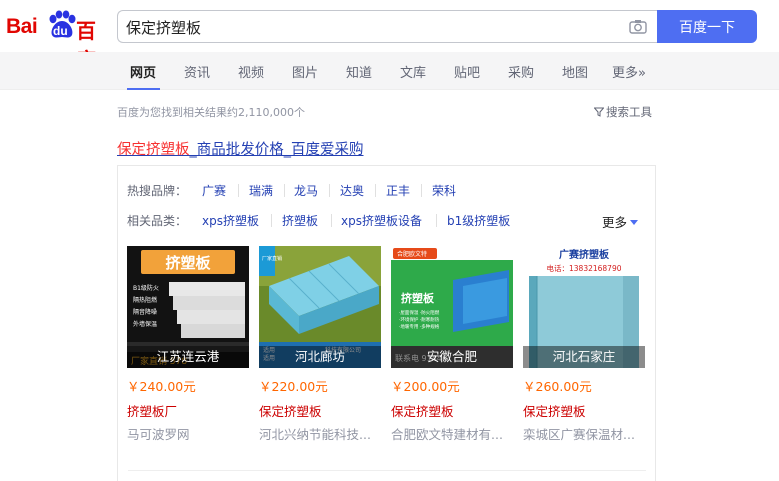  What do you see at coordinates (412, 254) in the screenshot?
I see `product-image-badge: 合肥欧文特` at bounding box center [412, 254].